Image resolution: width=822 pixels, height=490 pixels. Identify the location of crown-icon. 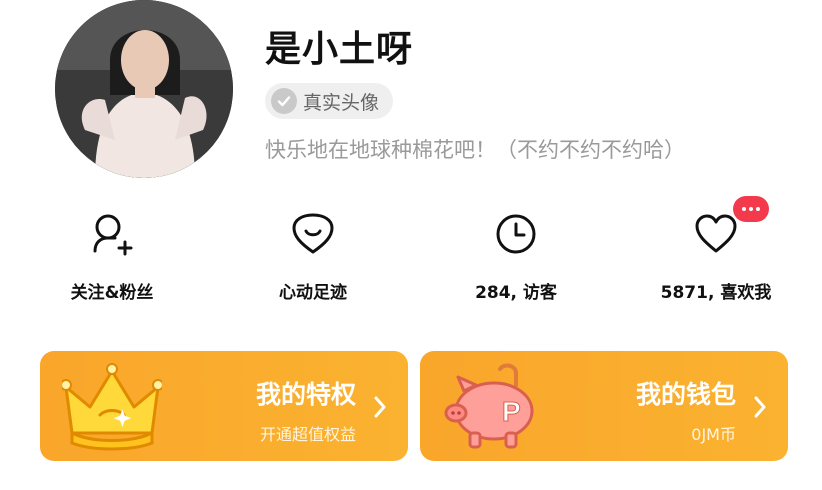
(112, 407).